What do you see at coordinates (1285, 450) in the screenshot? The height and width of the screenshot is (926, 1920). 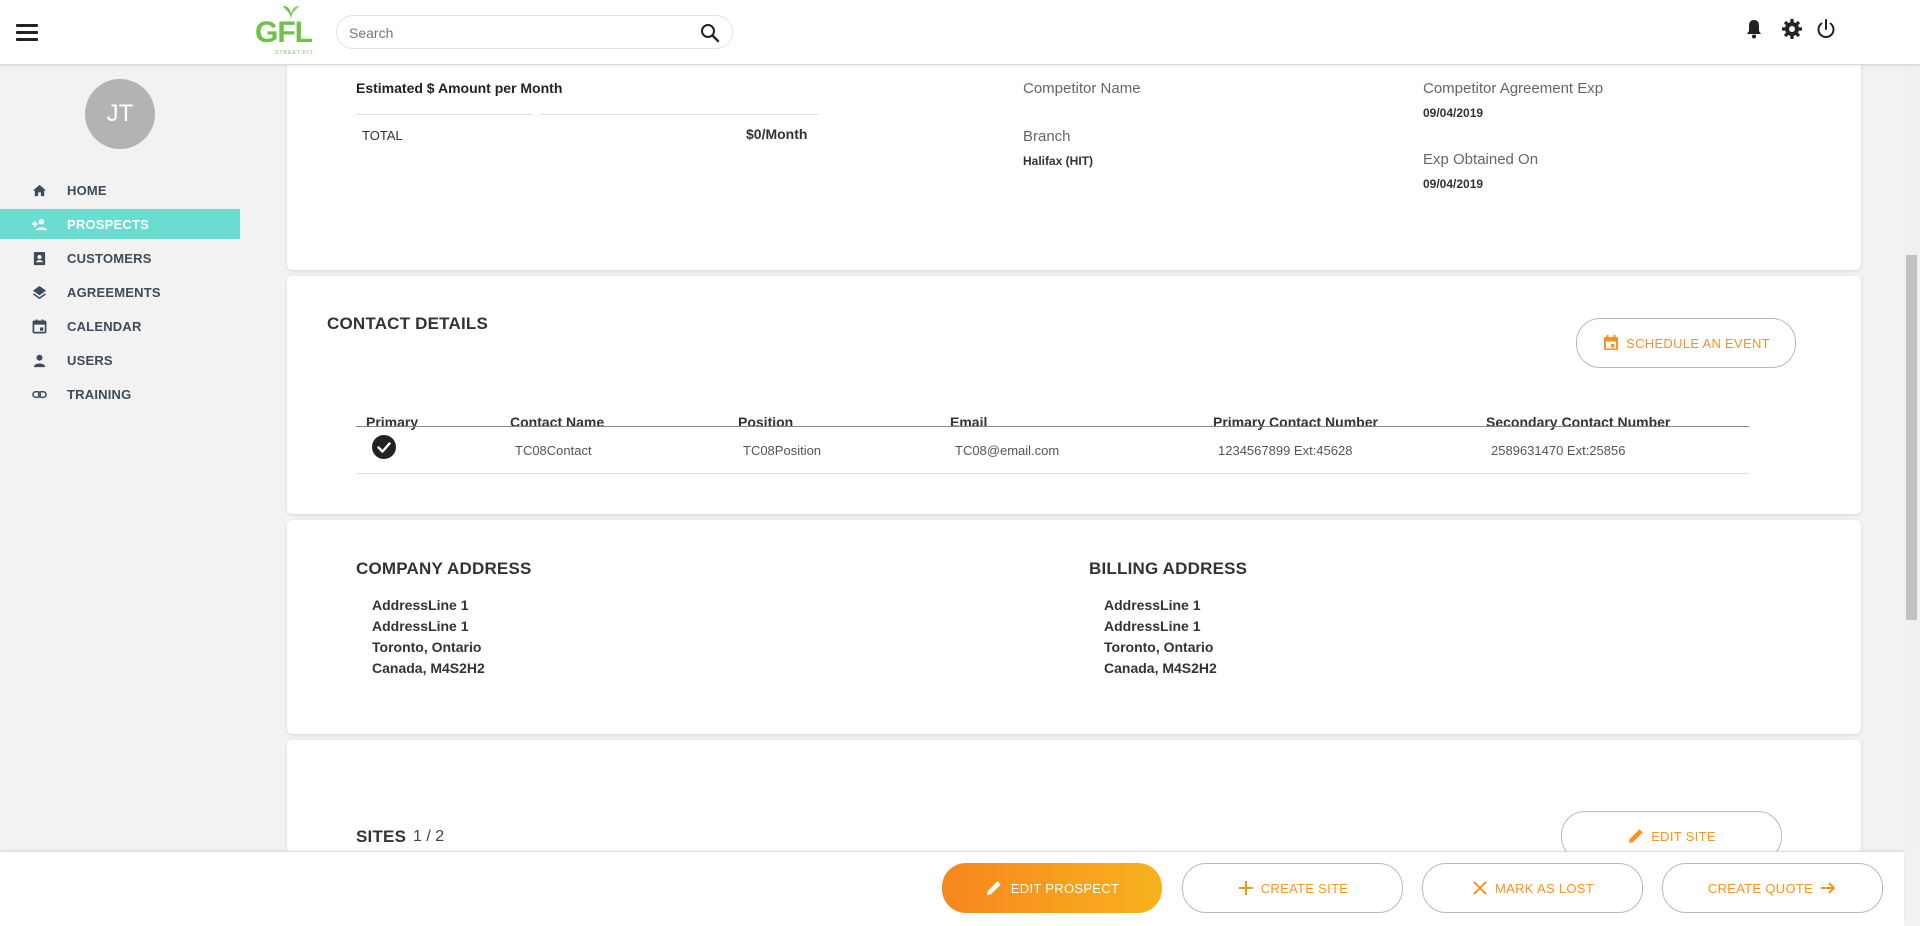 I see `primary-number-cell: 1234567899 Ext:45628` at bounding box center [1285, 450].